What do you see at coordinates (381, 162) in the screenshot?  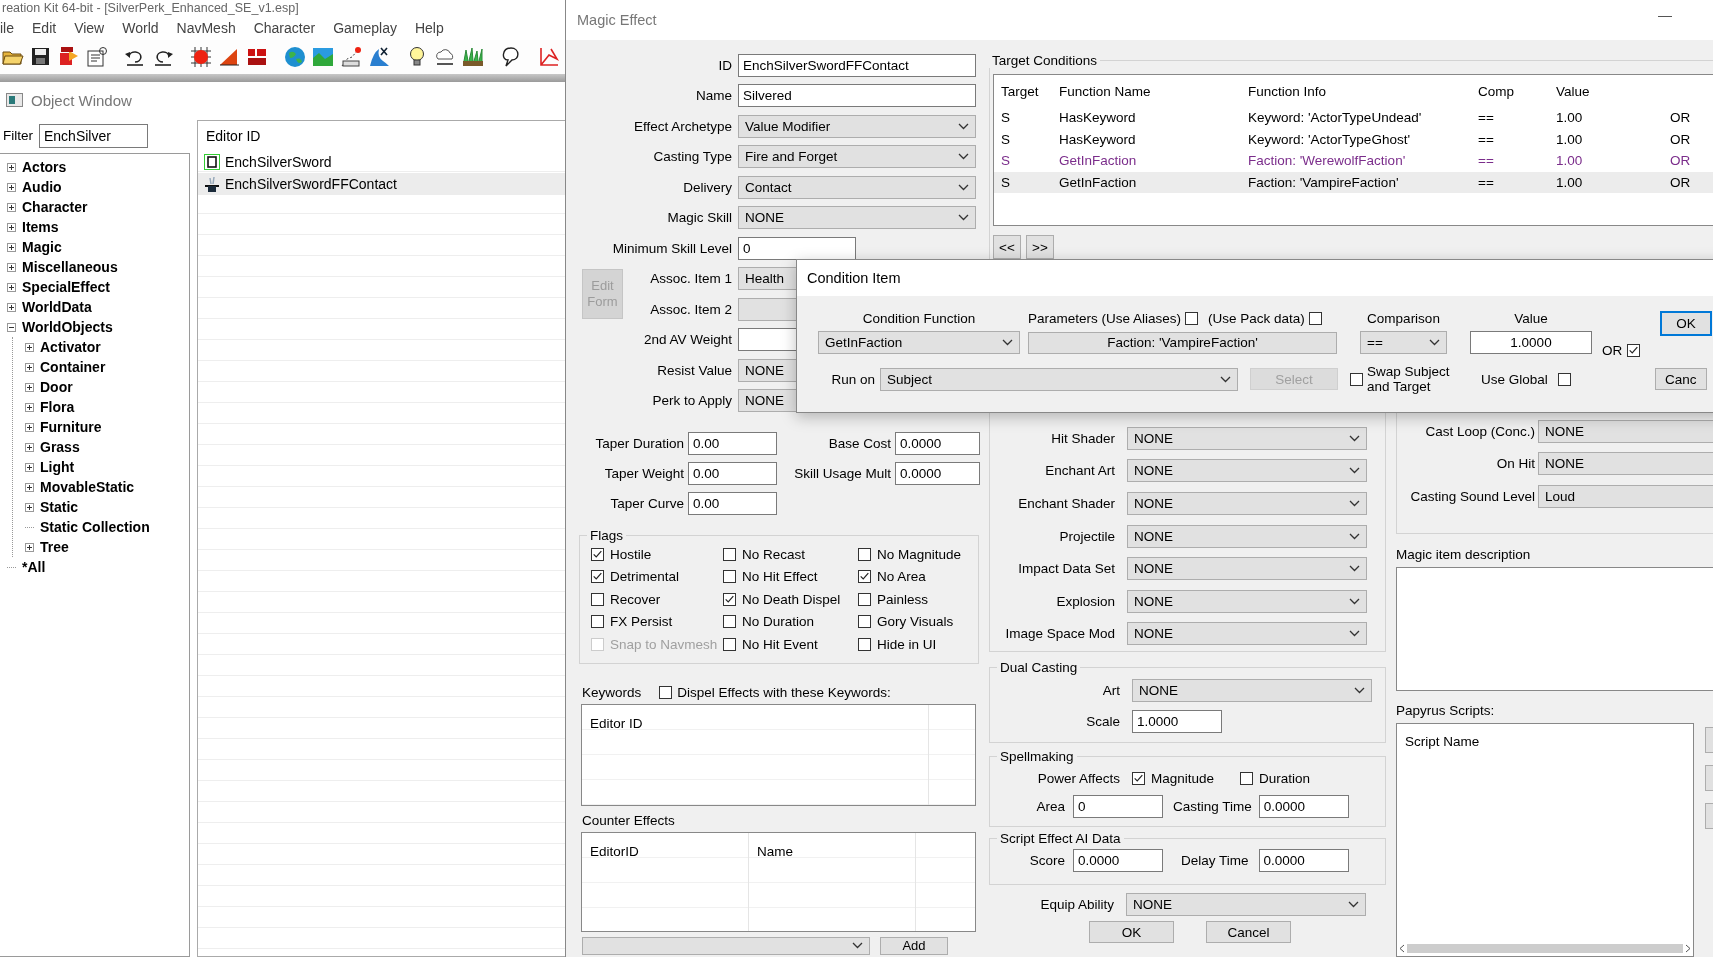 I see `list-row: EnchSilverSword` at bounding box center [381, 162].